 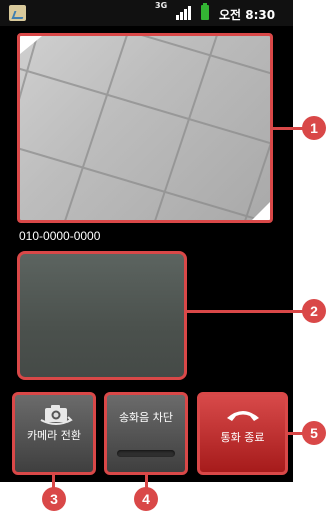 What do you see at coordinates (56, 415) in the screenshot?
I see `camera-switch-icon` at bounding box center [56, 415].